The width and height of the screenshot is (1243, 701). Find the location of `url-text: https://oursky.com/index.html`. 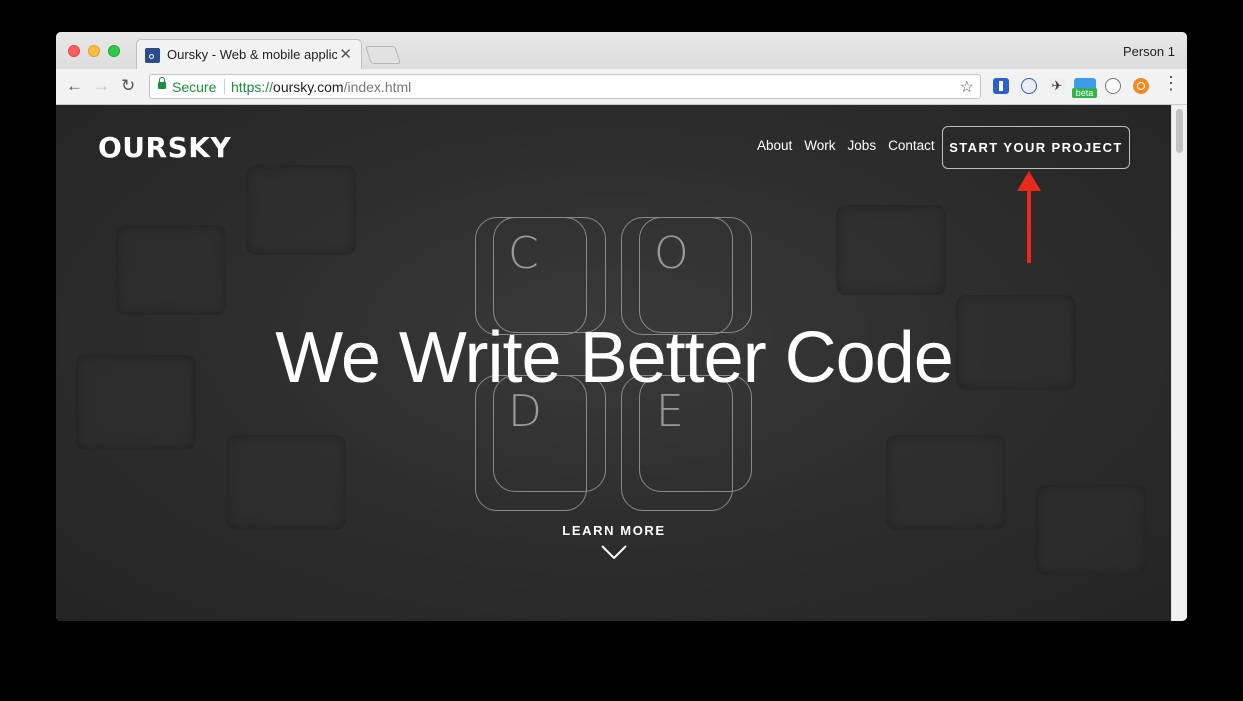

url-text: https://oursky.com/index.html is located at coordinates (321, 87).